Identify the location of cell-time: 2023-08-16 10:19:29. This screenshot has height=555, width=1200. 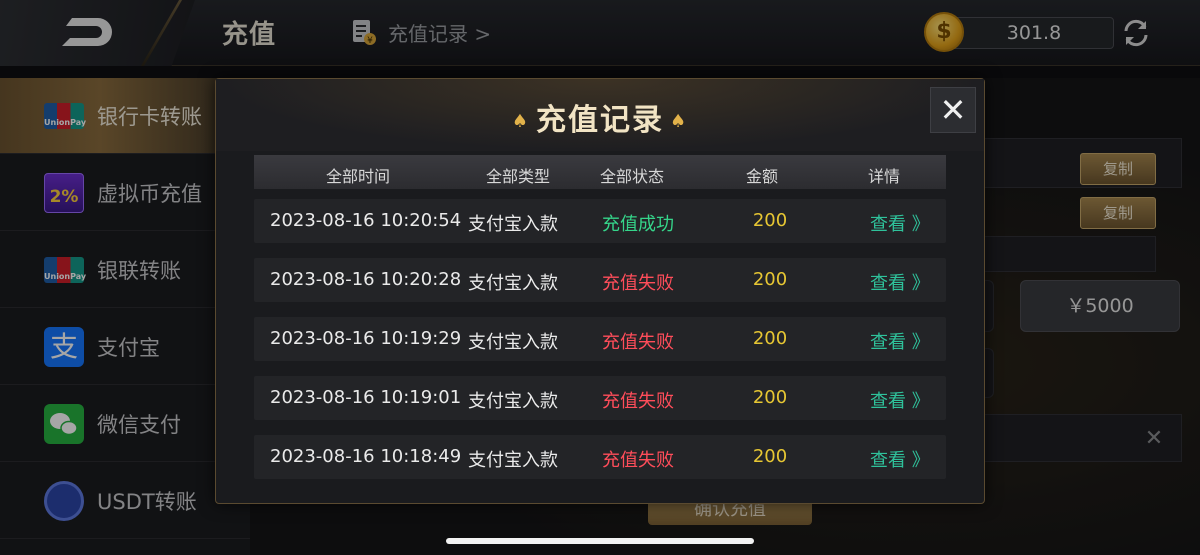
(366, 338).